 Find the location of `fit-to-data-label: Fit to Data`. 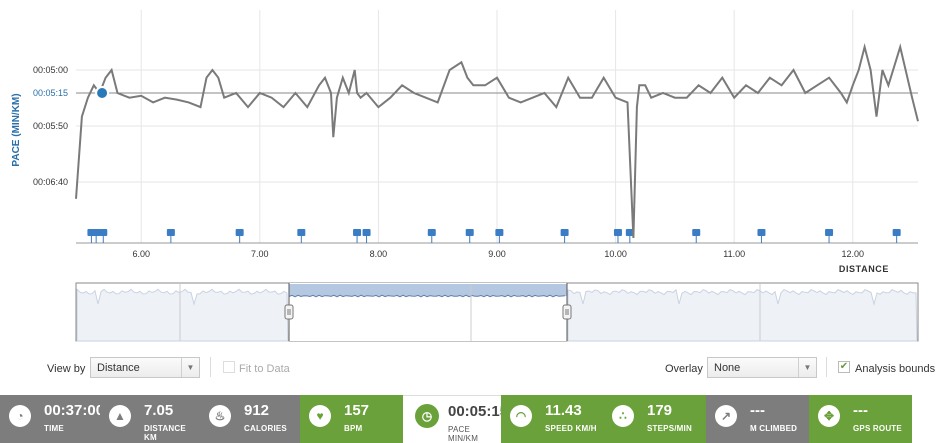

fit-to-data-label: Fit to Data is located at coordinates (264, 369).